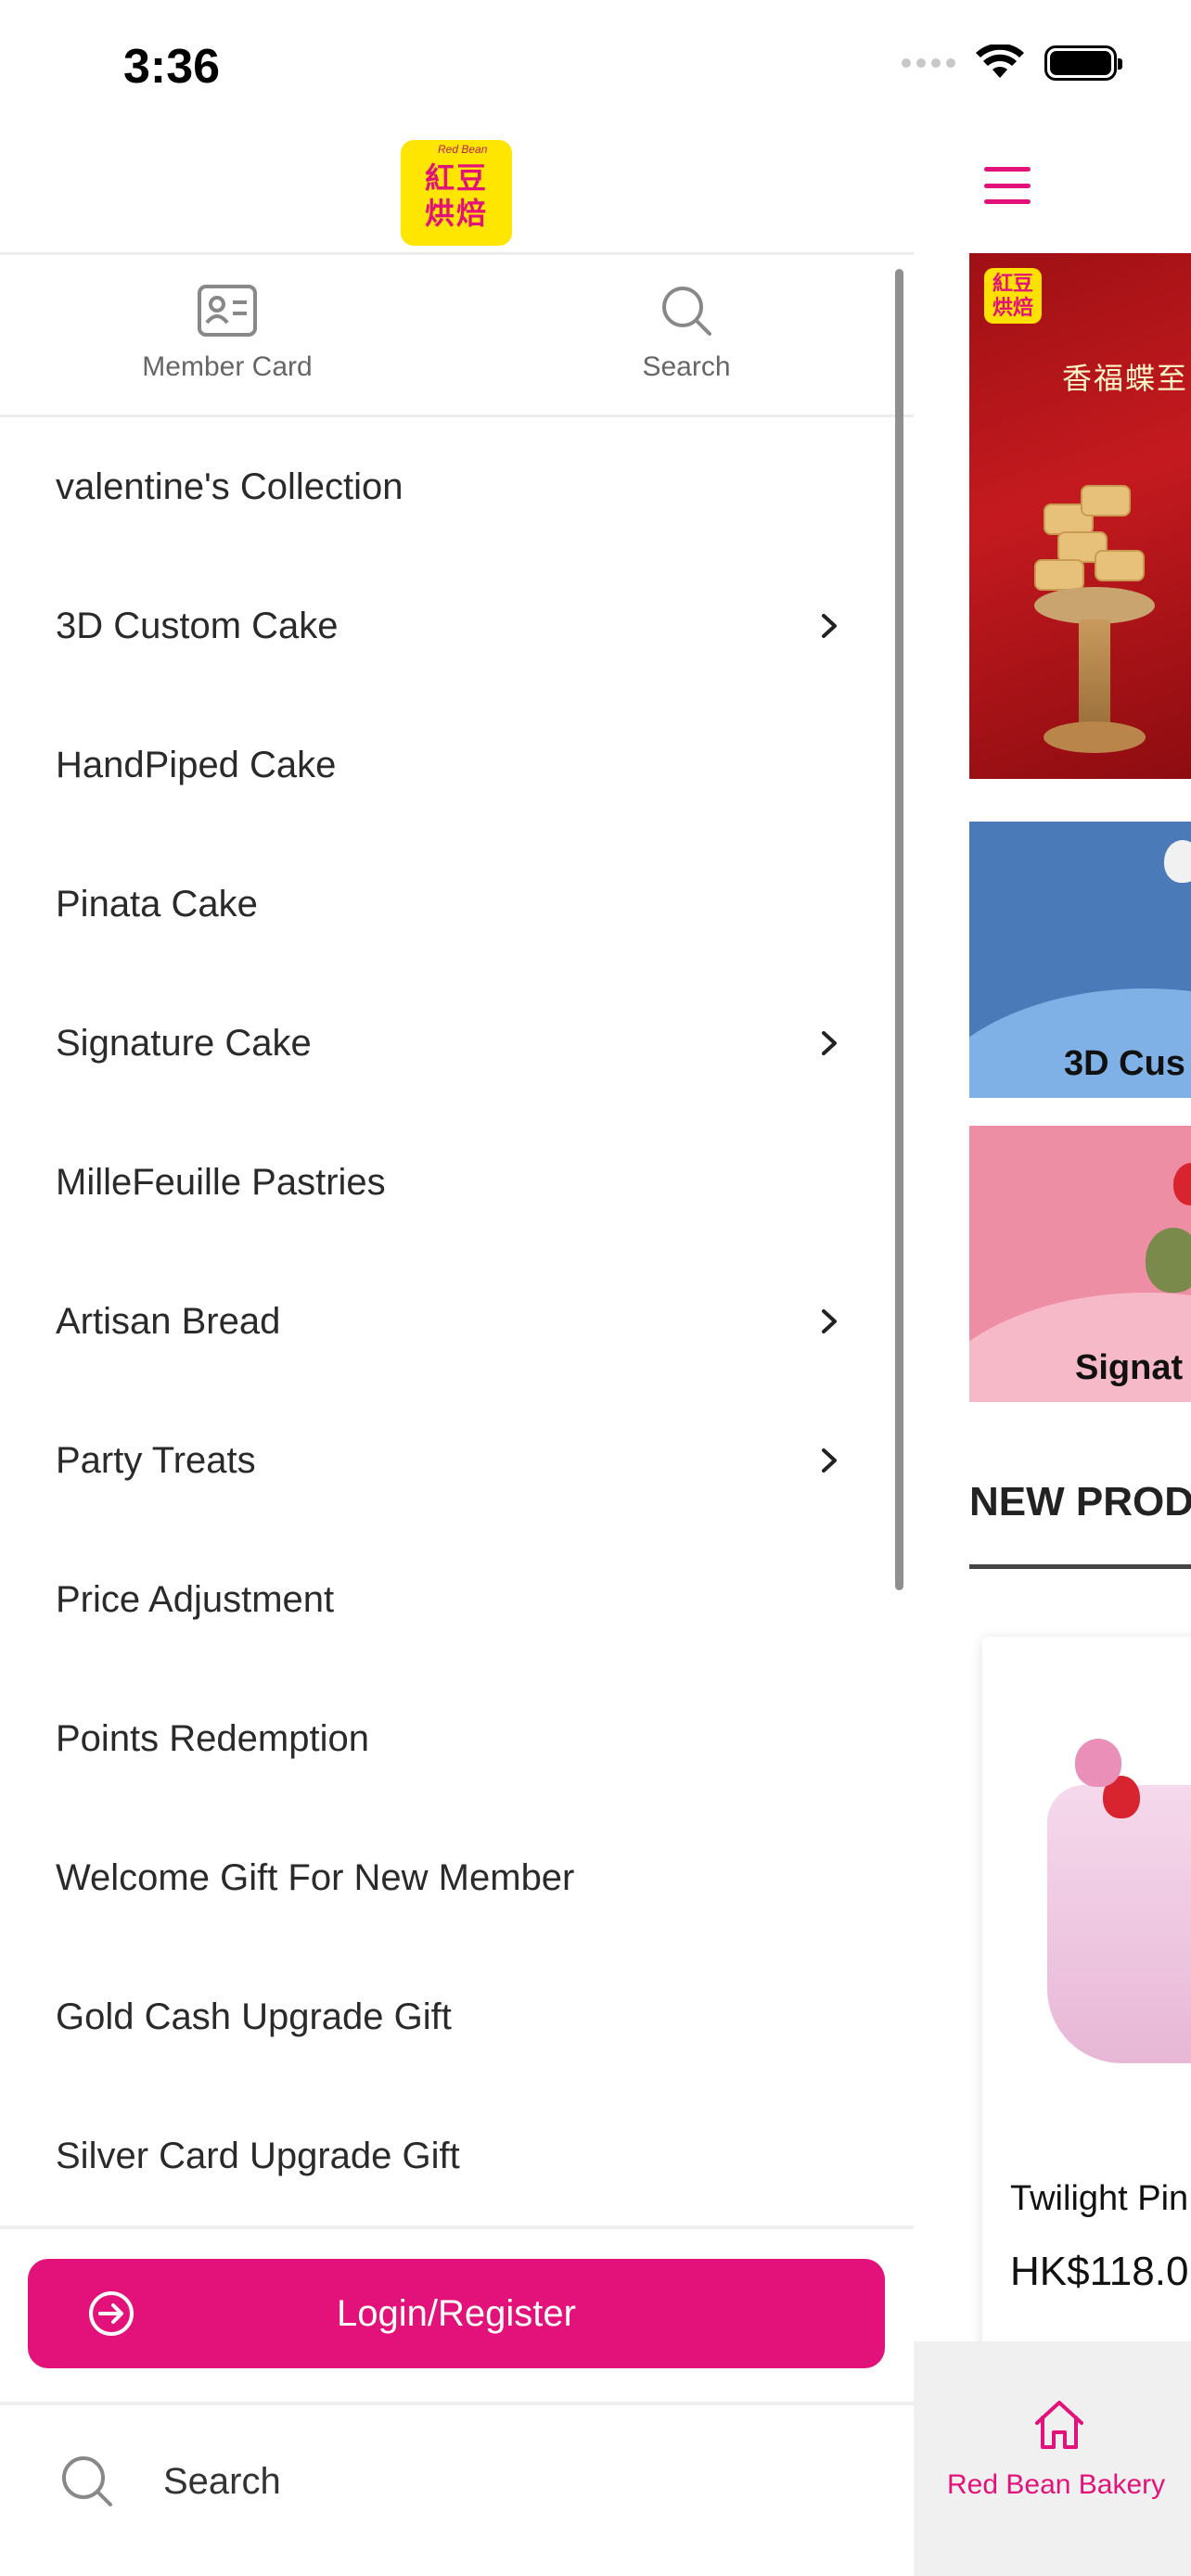  What do you see at coordinates (1080, 516) in the screenshot?
I see `promo-banner-1: 紅豆 烘焙 香福蝶至·賀` at bounding box center [1080, 516].